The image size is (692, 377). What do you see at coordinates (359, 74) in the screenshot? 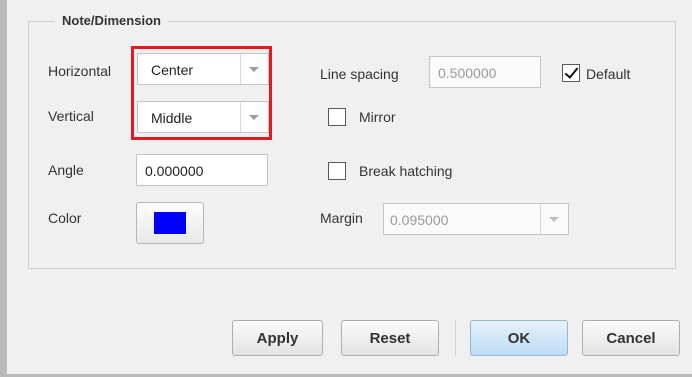
I see `line-spacing-label: Line spacing` at bounding box center [359, 74].